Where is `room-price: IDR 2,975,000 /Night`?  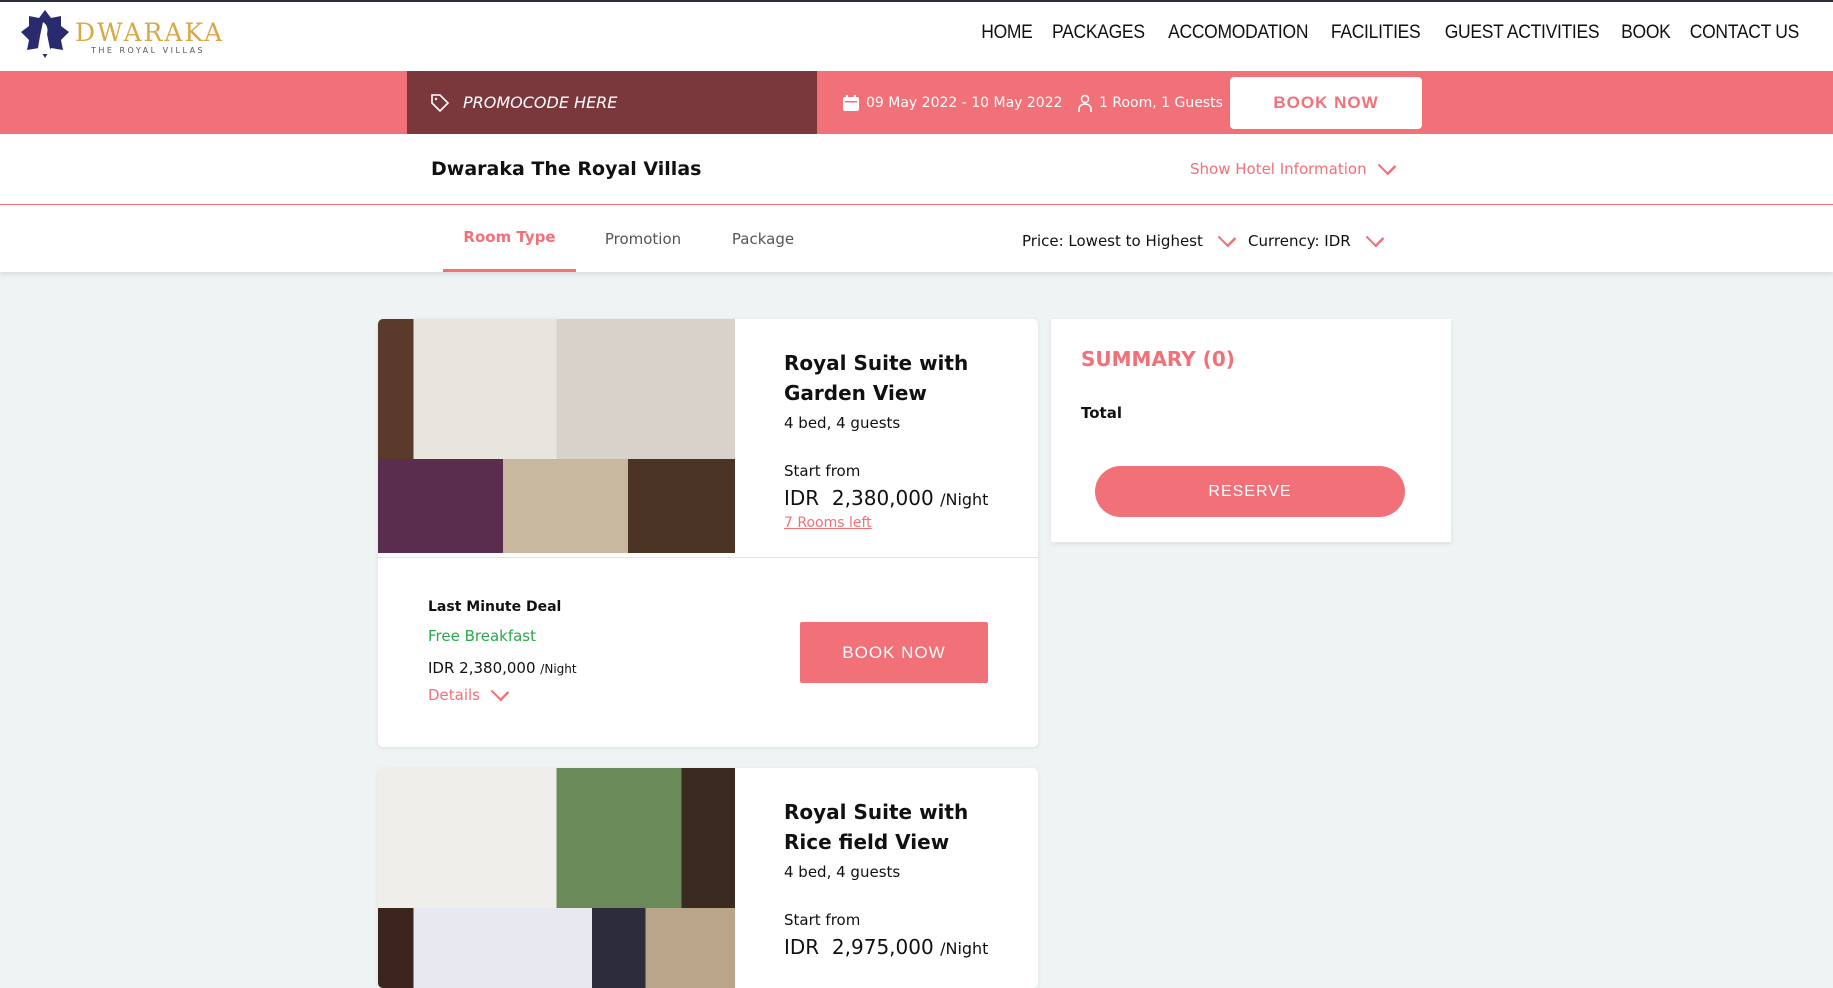
room-price: IDR 2,975,000 /Night is located at coordinates (886, 947).